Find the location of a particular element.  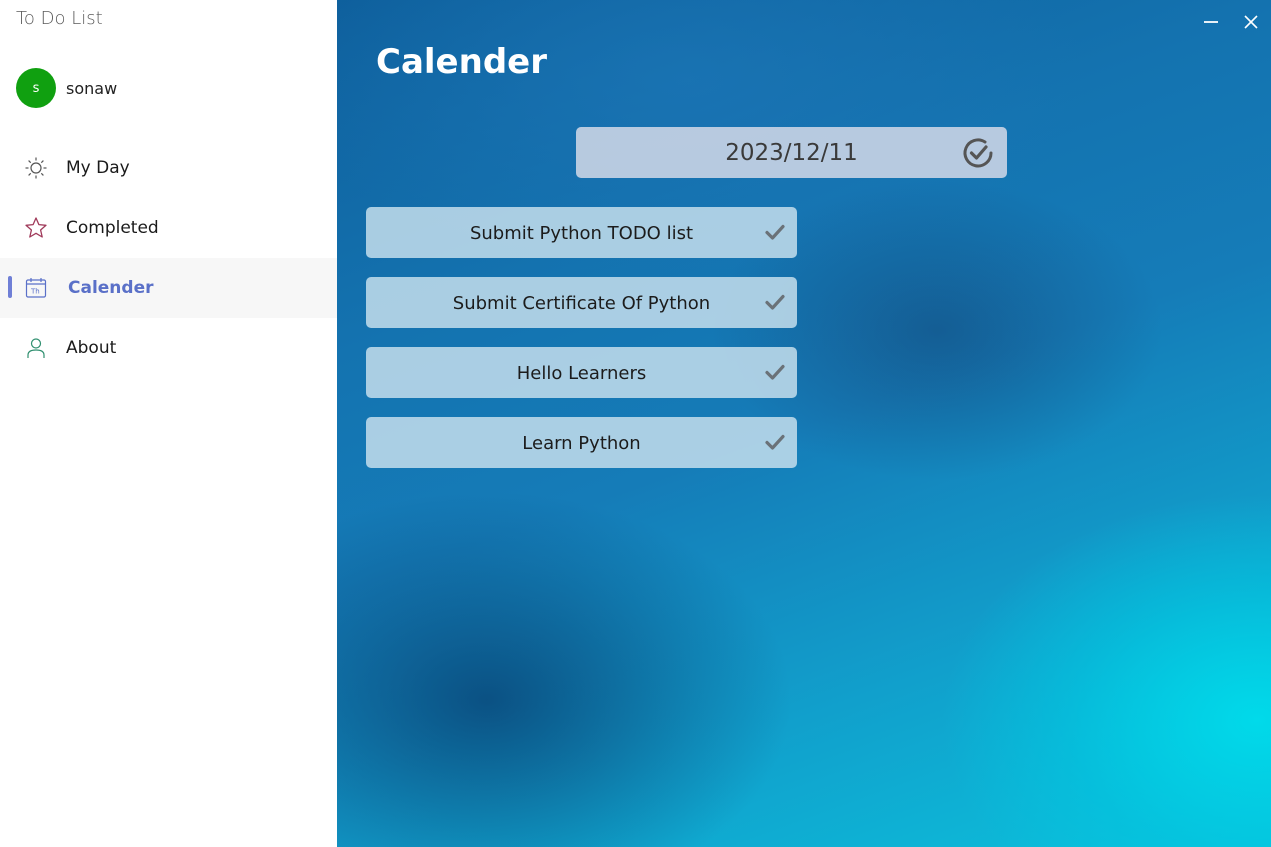

sidebar-item-label: About is located at coordinates (91, 348).